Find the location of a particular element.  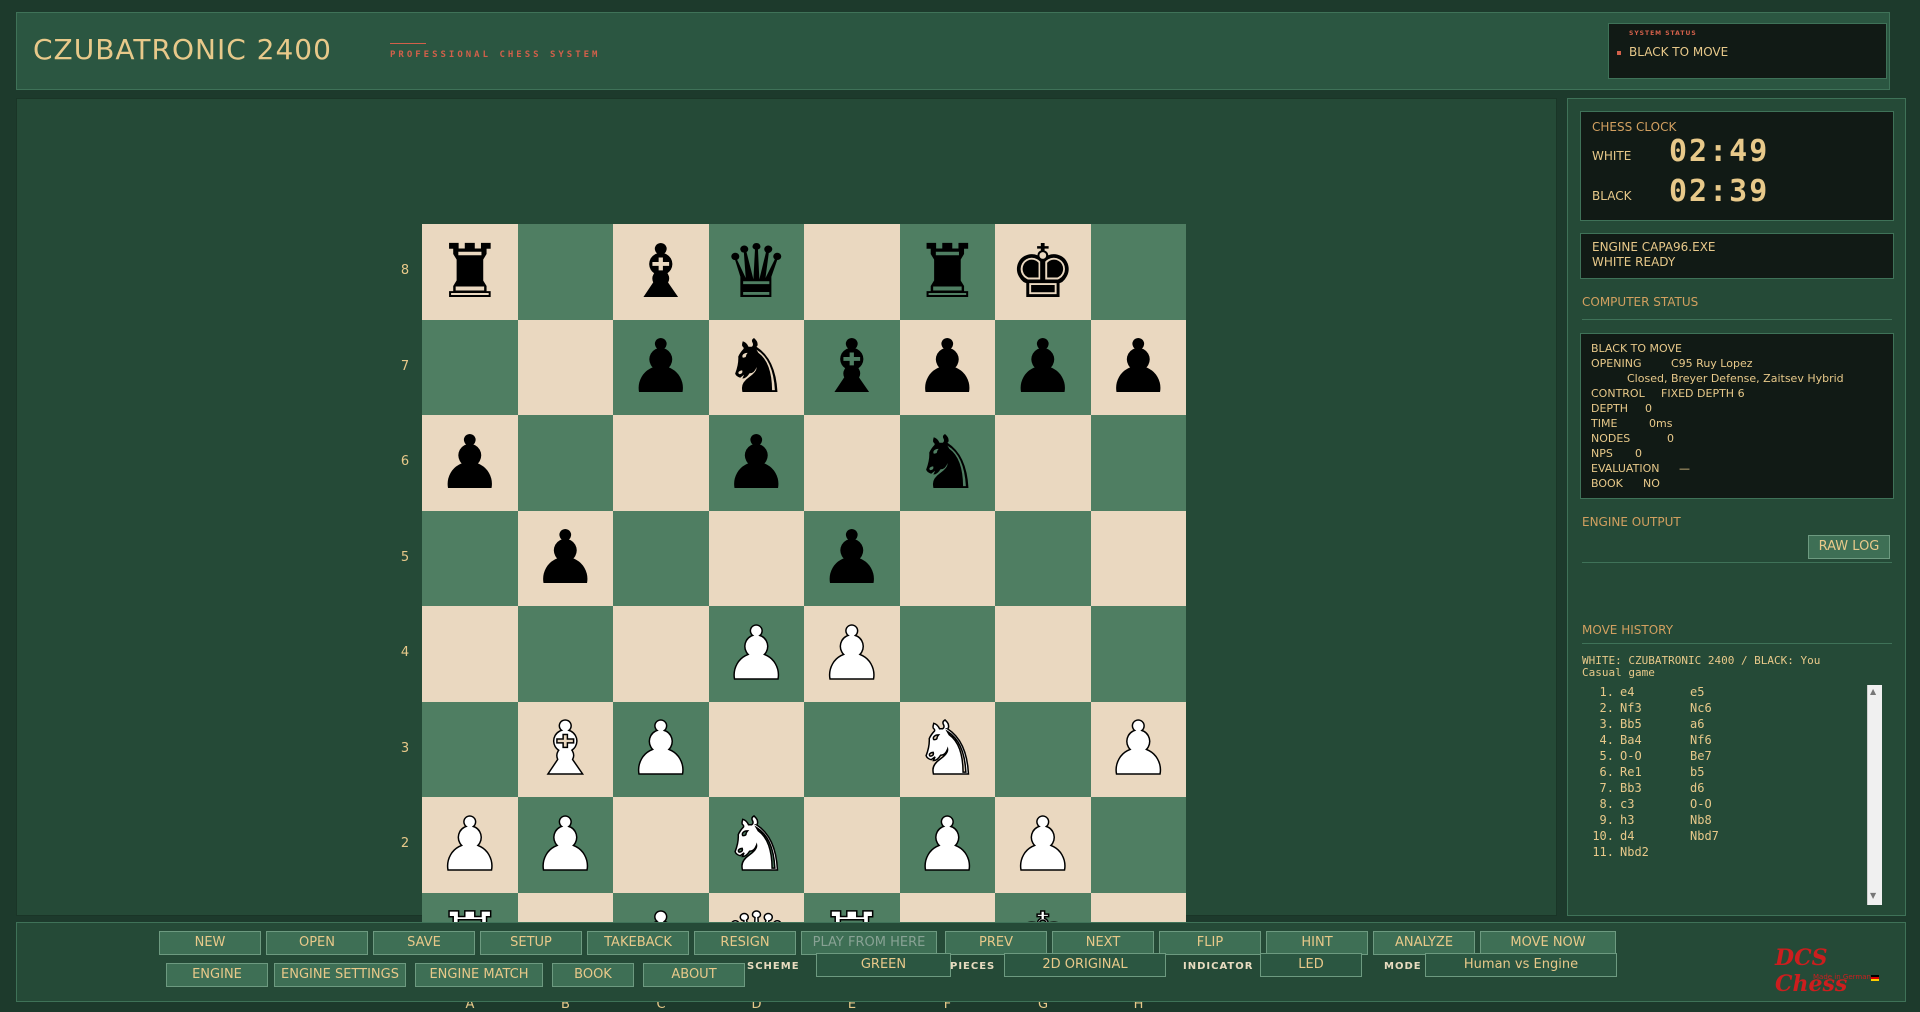

square-d4: ♟ is located at coordinates (756, 654).